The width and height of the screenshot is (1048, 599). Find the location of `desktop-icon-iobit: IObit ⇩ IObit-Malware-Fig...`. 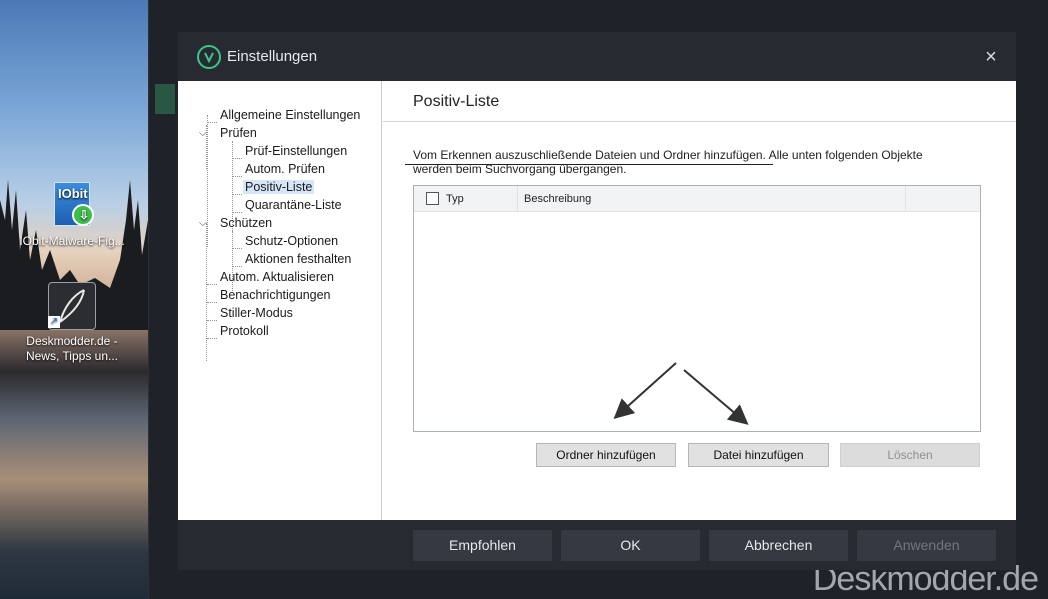

desktop-icon-iobit: IObit ⇩ IObit-Malware-Fig... is located at coordinates (72, 215).